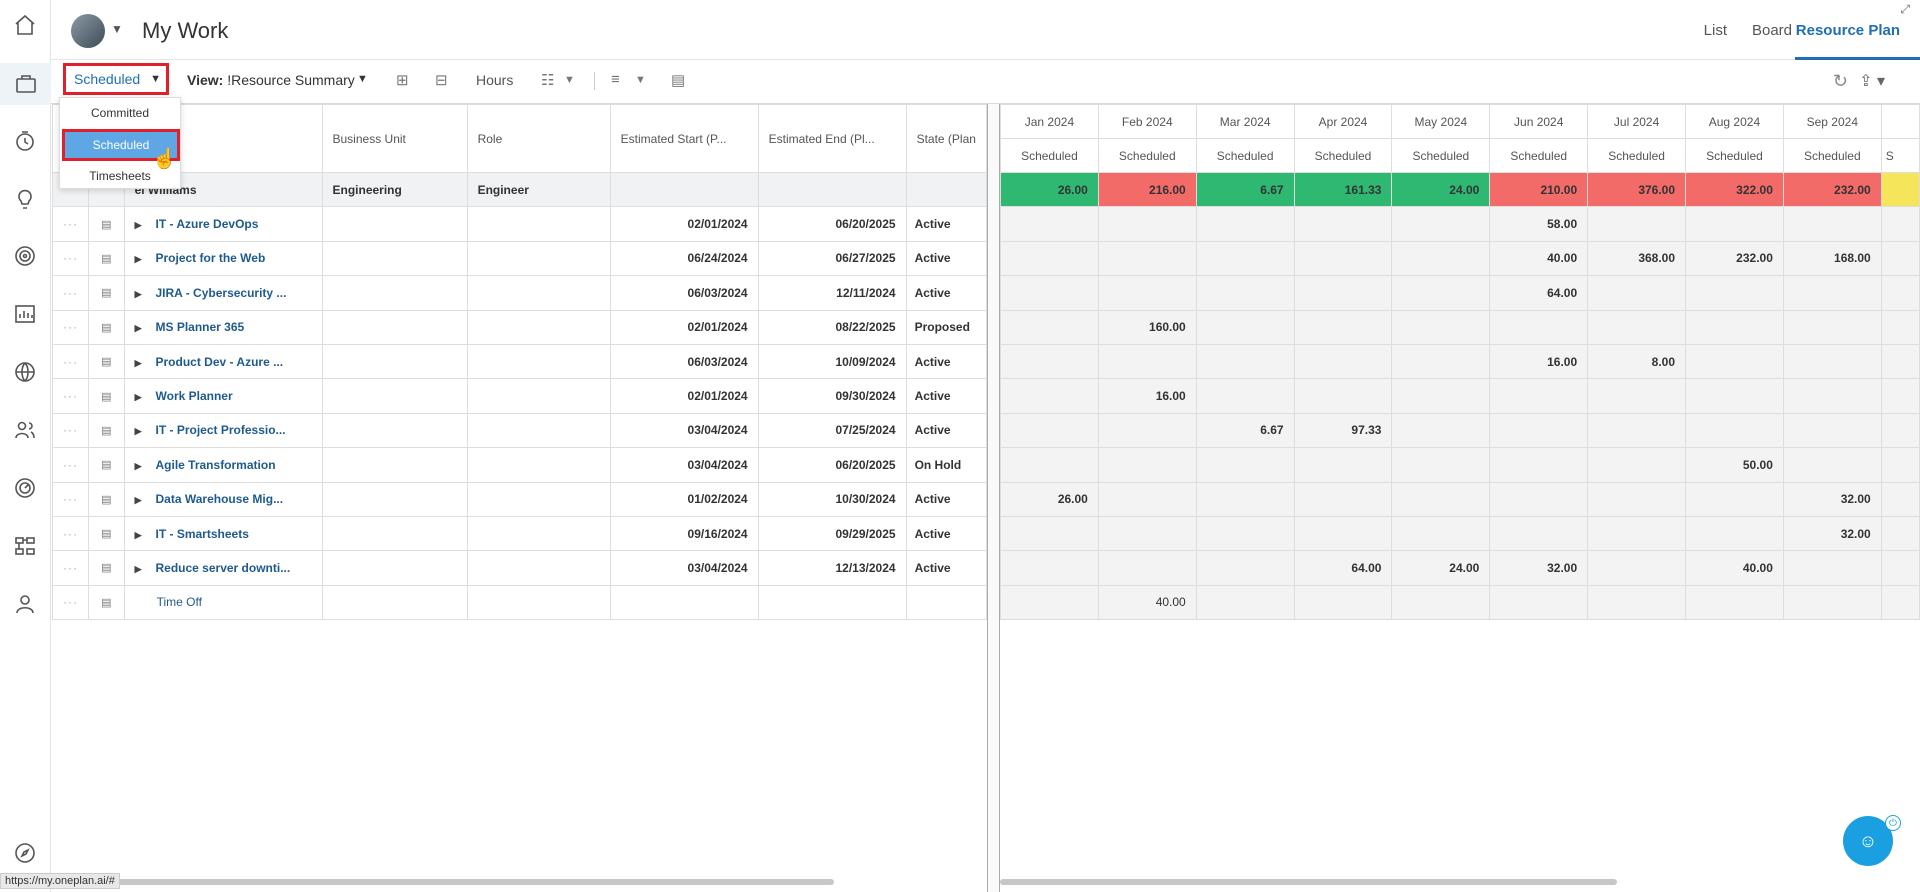  I want to click on hours-cell: 8.00, so click(1637, 361).